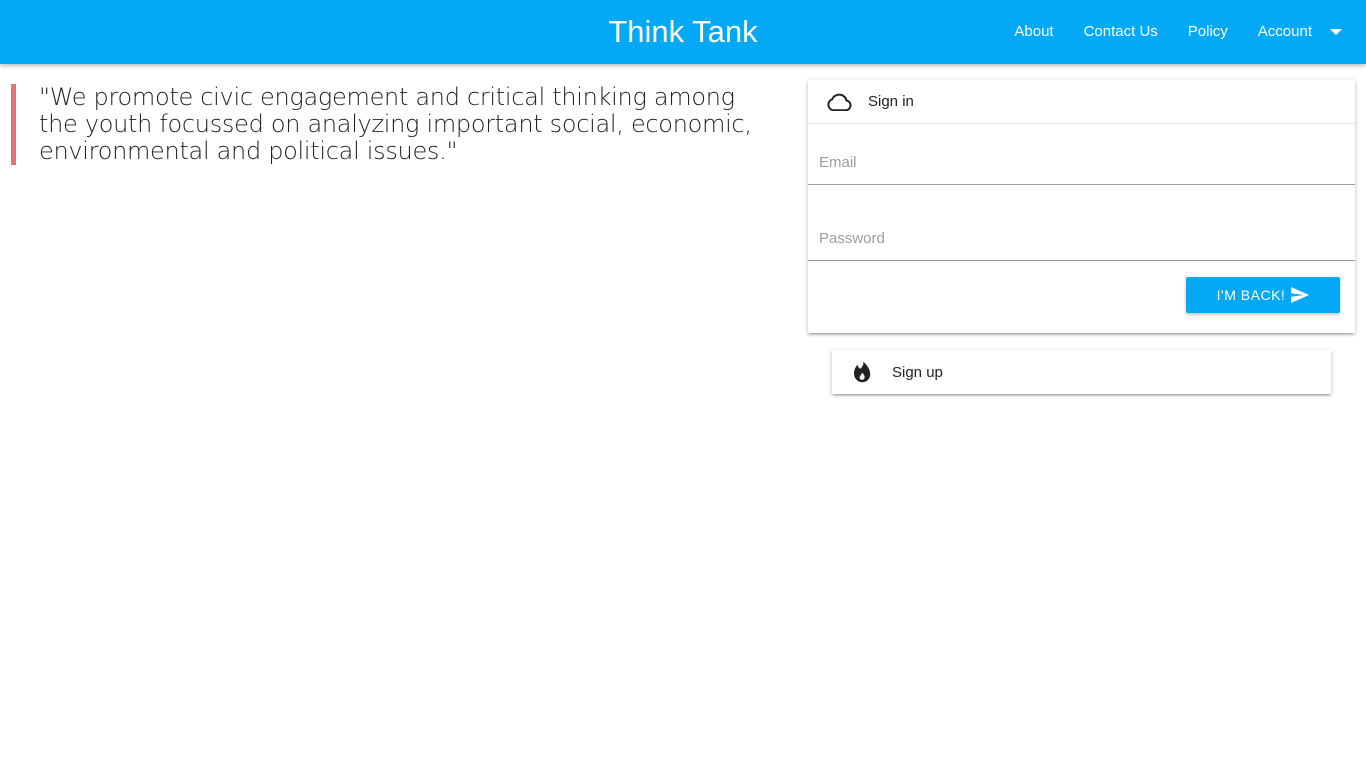 This screenshot has width=1366, height=768. I want to click on send-icon, so click(1300, 295).